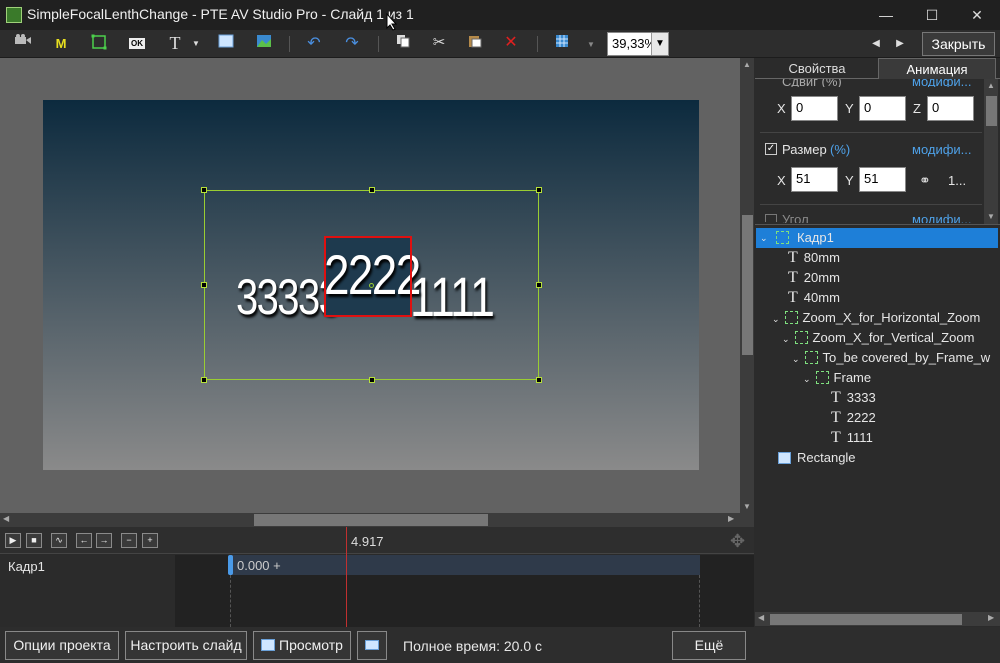  I want to click on image-icon, so click(264, 44).